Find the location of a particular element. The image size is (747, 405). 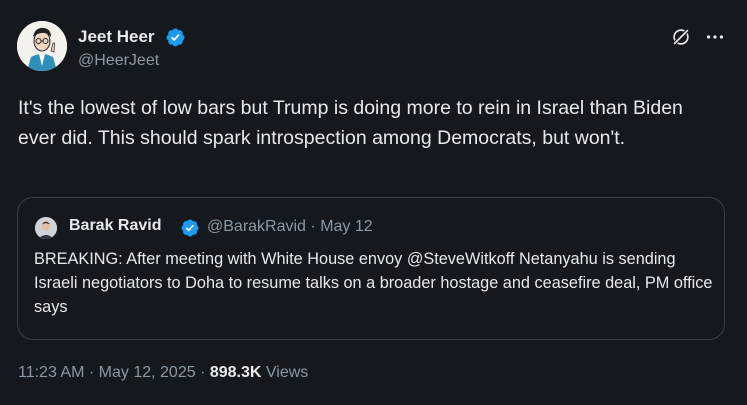

views-label: Views is located at coordinates (287, 372).